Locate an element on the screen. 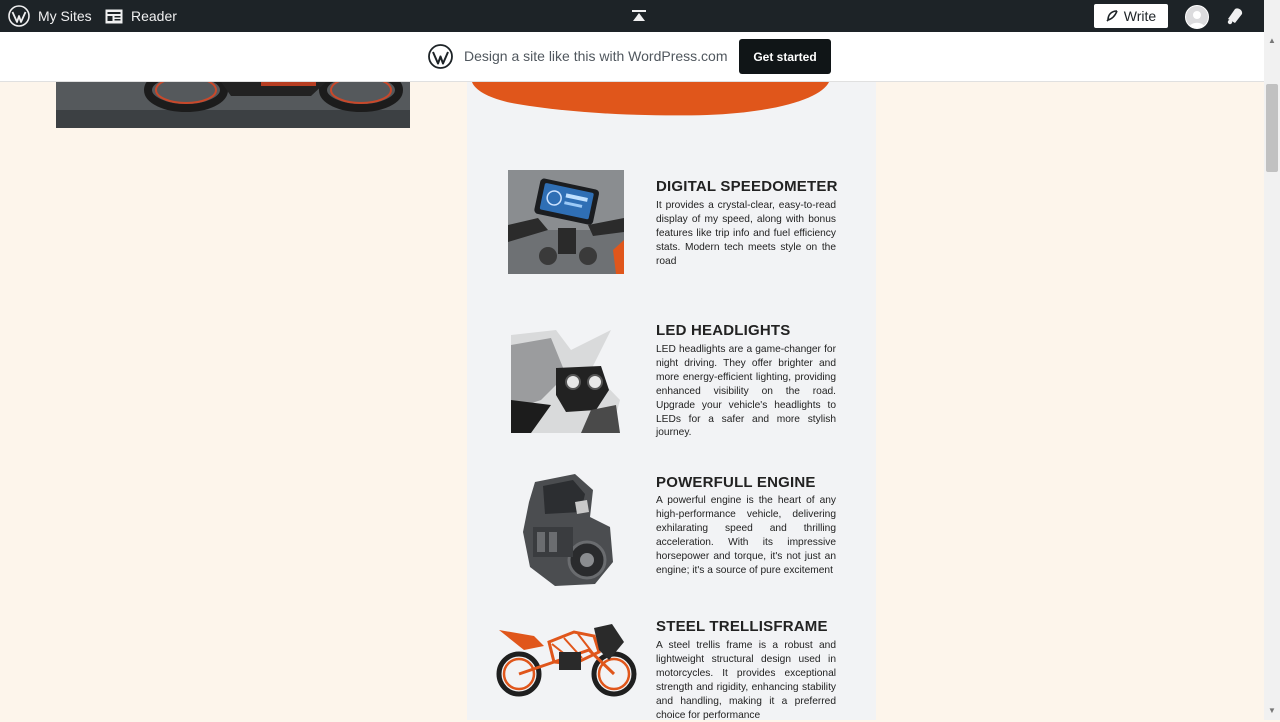  my-sites-label: My Sites is located at coordinates (65, 16).